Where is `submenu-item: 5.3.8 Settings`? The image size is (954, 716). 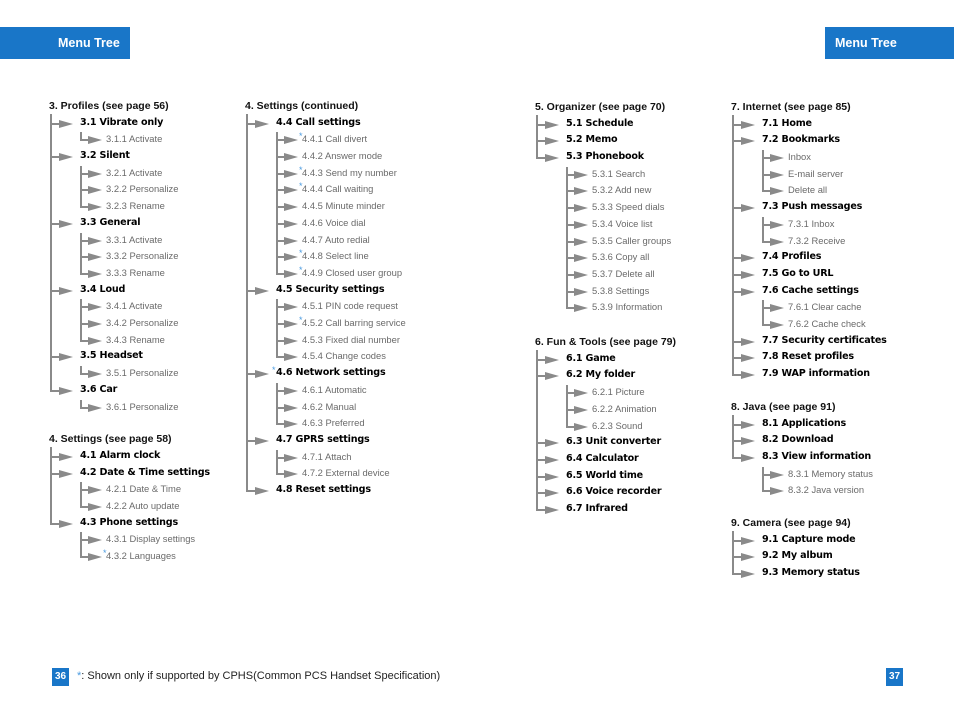 submenu-item: 5.3.8 Settings is located at coordinates (592, 291).